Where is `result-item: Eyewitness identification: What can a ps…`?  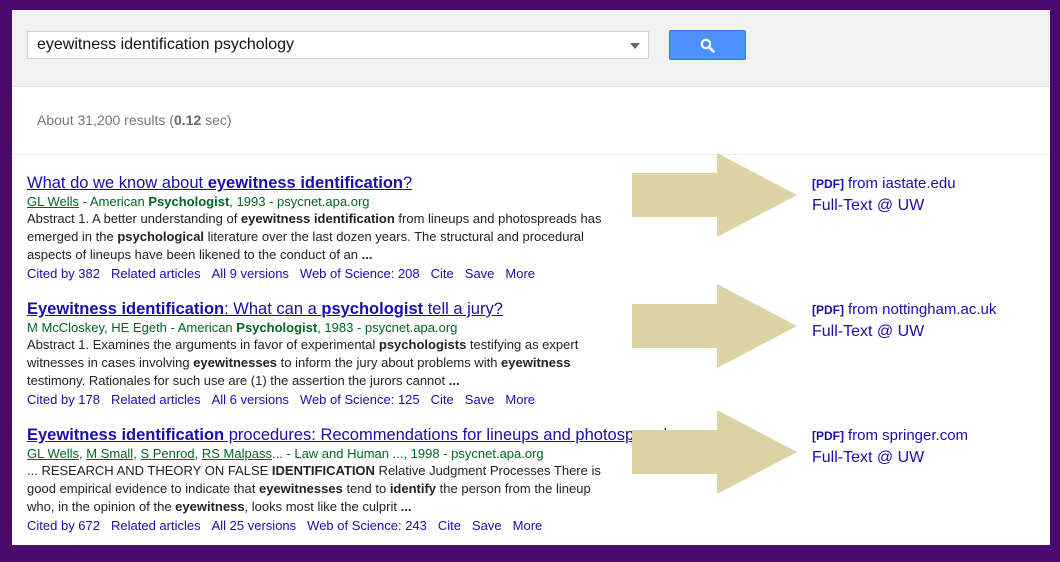
result-item: Eyewitness identification: What can a ps… is located at coordinates (377, 354).